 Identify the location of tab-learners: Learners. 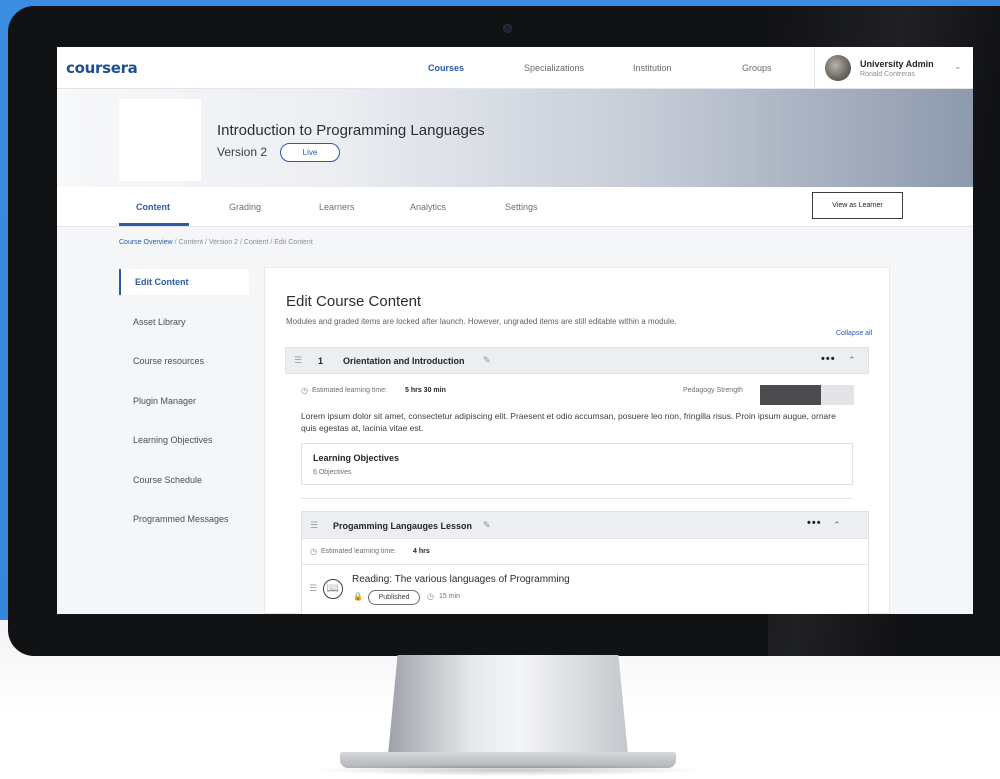
(337, 207).